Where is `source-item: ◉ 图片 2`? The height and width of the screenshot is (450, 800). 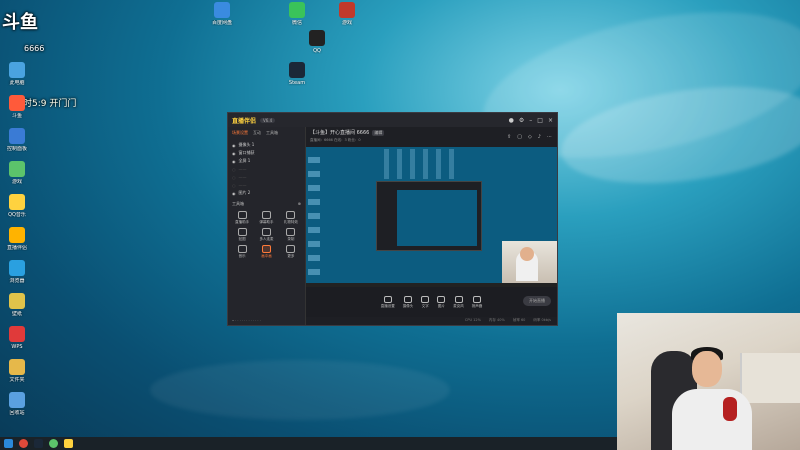
source-item: ◉ 图片 2 is located at coordinates (266, 193).